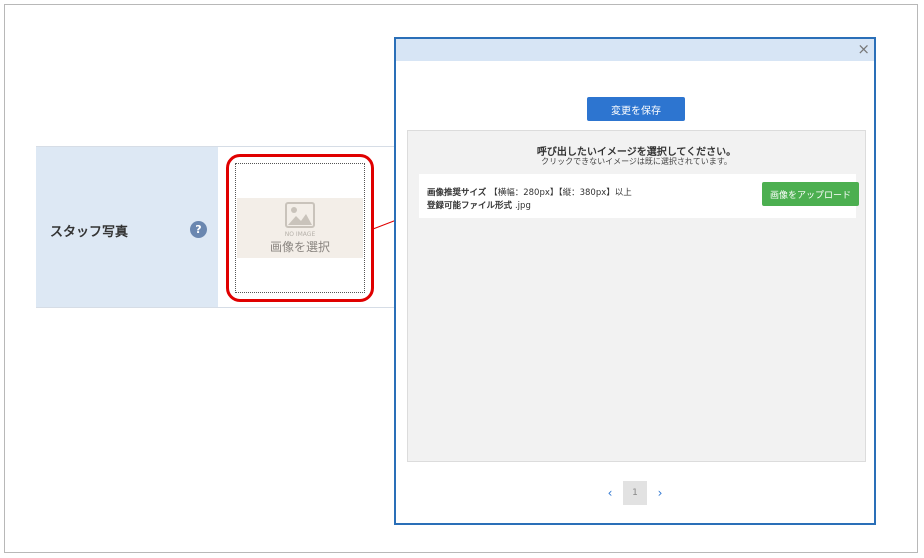 This screenshot has height=558, width=924. I want to click on page-number-current: 1, so click(635, 493).